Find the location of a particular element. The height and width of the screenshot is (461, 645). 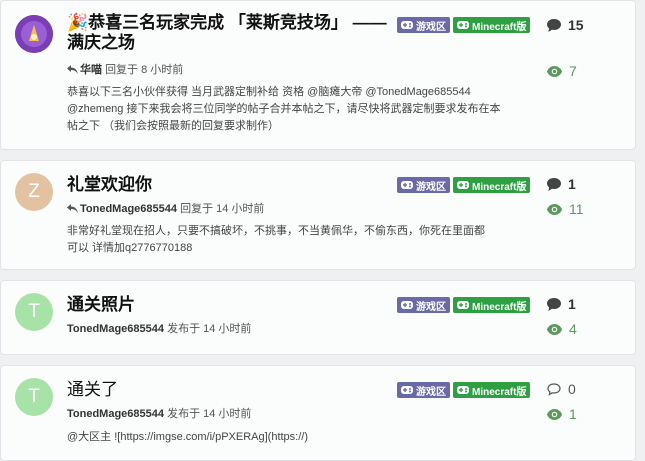

view-count: 4 is located at coordinates (562, 329).